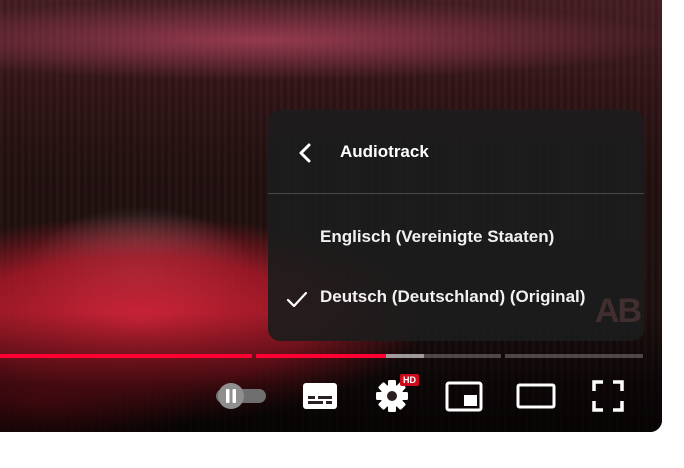  I want to click on watermark-logo: AB, so click(618, 311).